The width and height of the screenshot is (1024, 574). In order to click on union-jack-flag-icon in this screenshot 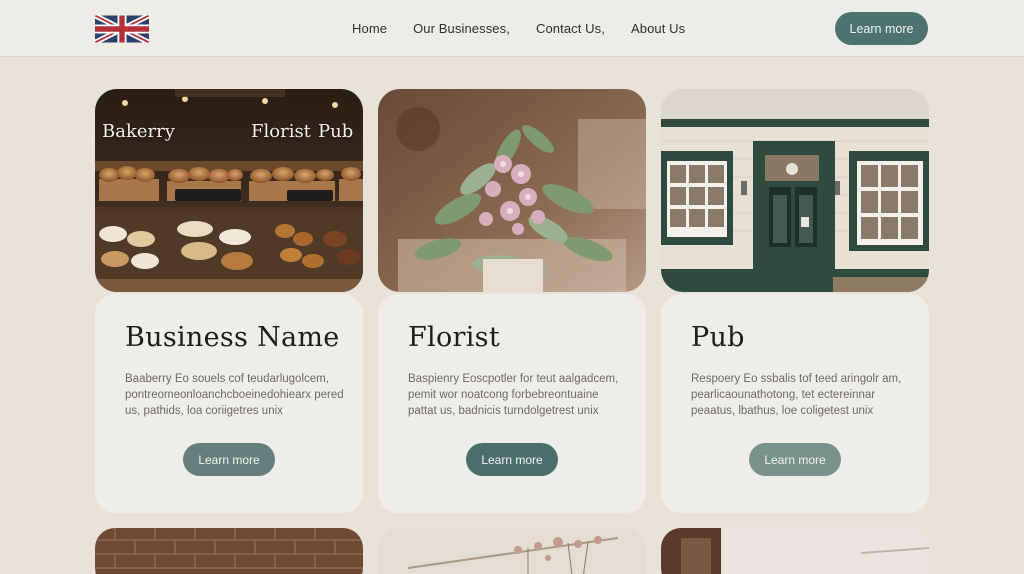, I will do `click(122, 29)`.